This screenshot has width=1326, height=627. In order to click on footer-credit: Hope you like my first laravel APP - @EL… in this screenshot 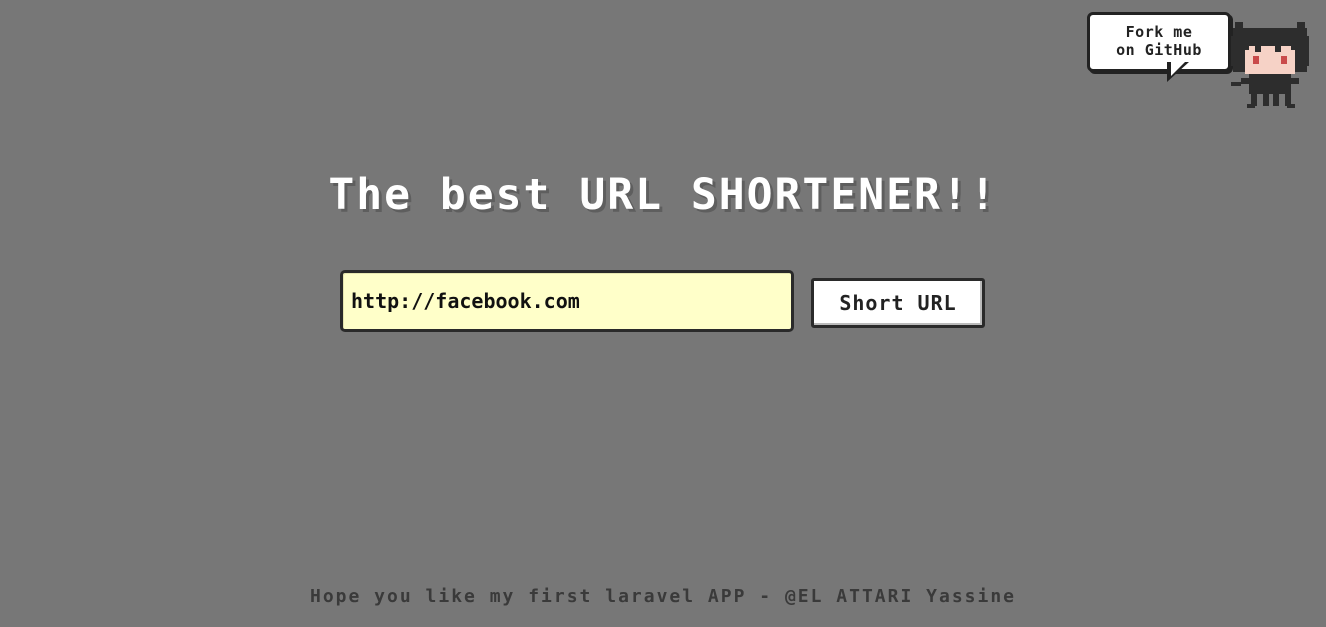, I will do `click(663, 596)`.